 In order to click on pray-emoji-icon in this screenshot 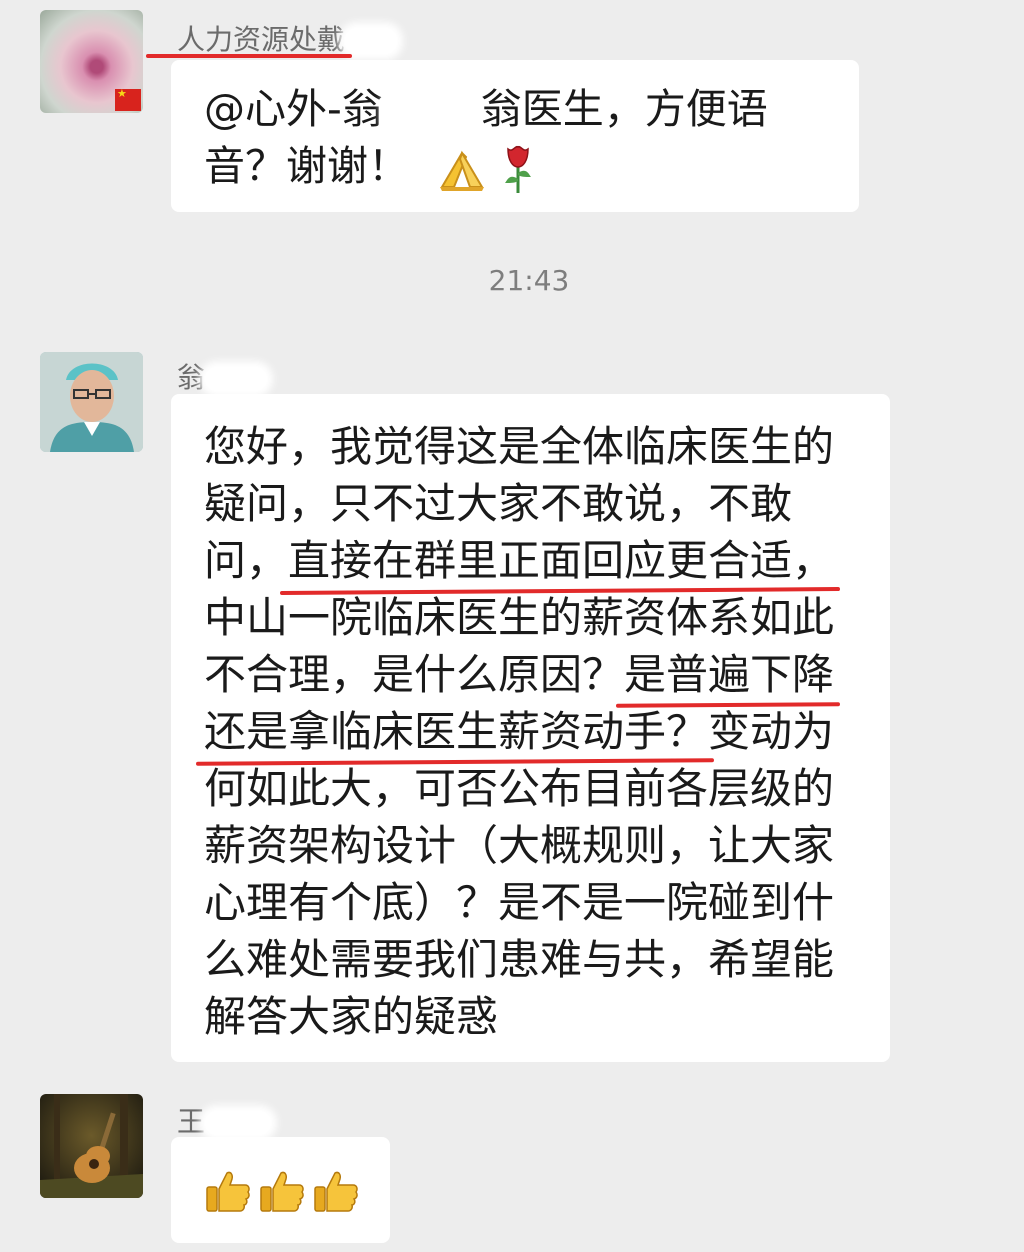, I will do `click(462, 169)`.